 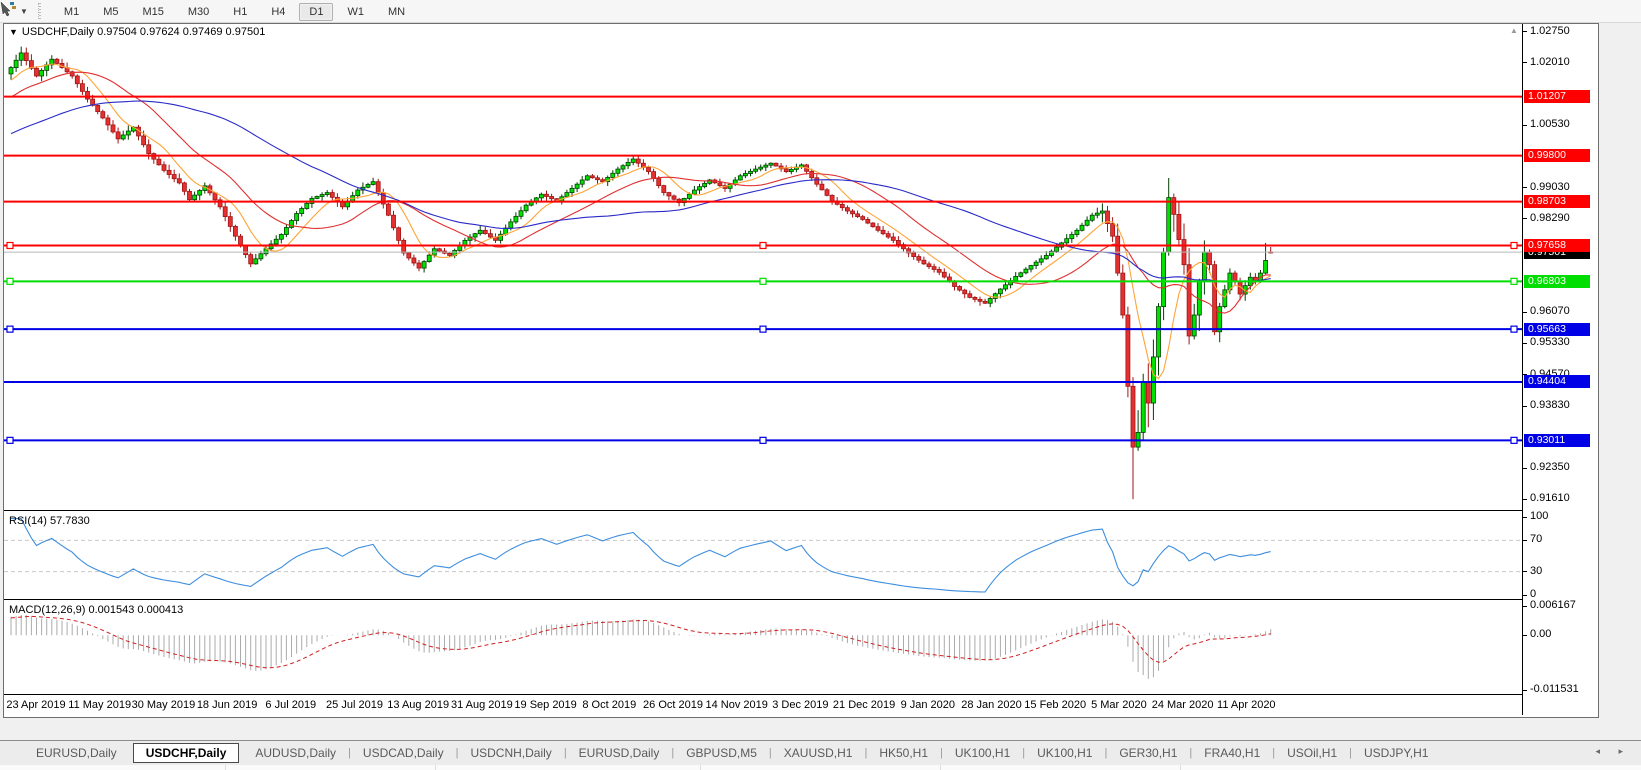 What do you see at coordinates (1312, 753) in the screenshot?
I see `chart-tab-USOil-H1: USOil,H1` at bounding box center [1312, 753].